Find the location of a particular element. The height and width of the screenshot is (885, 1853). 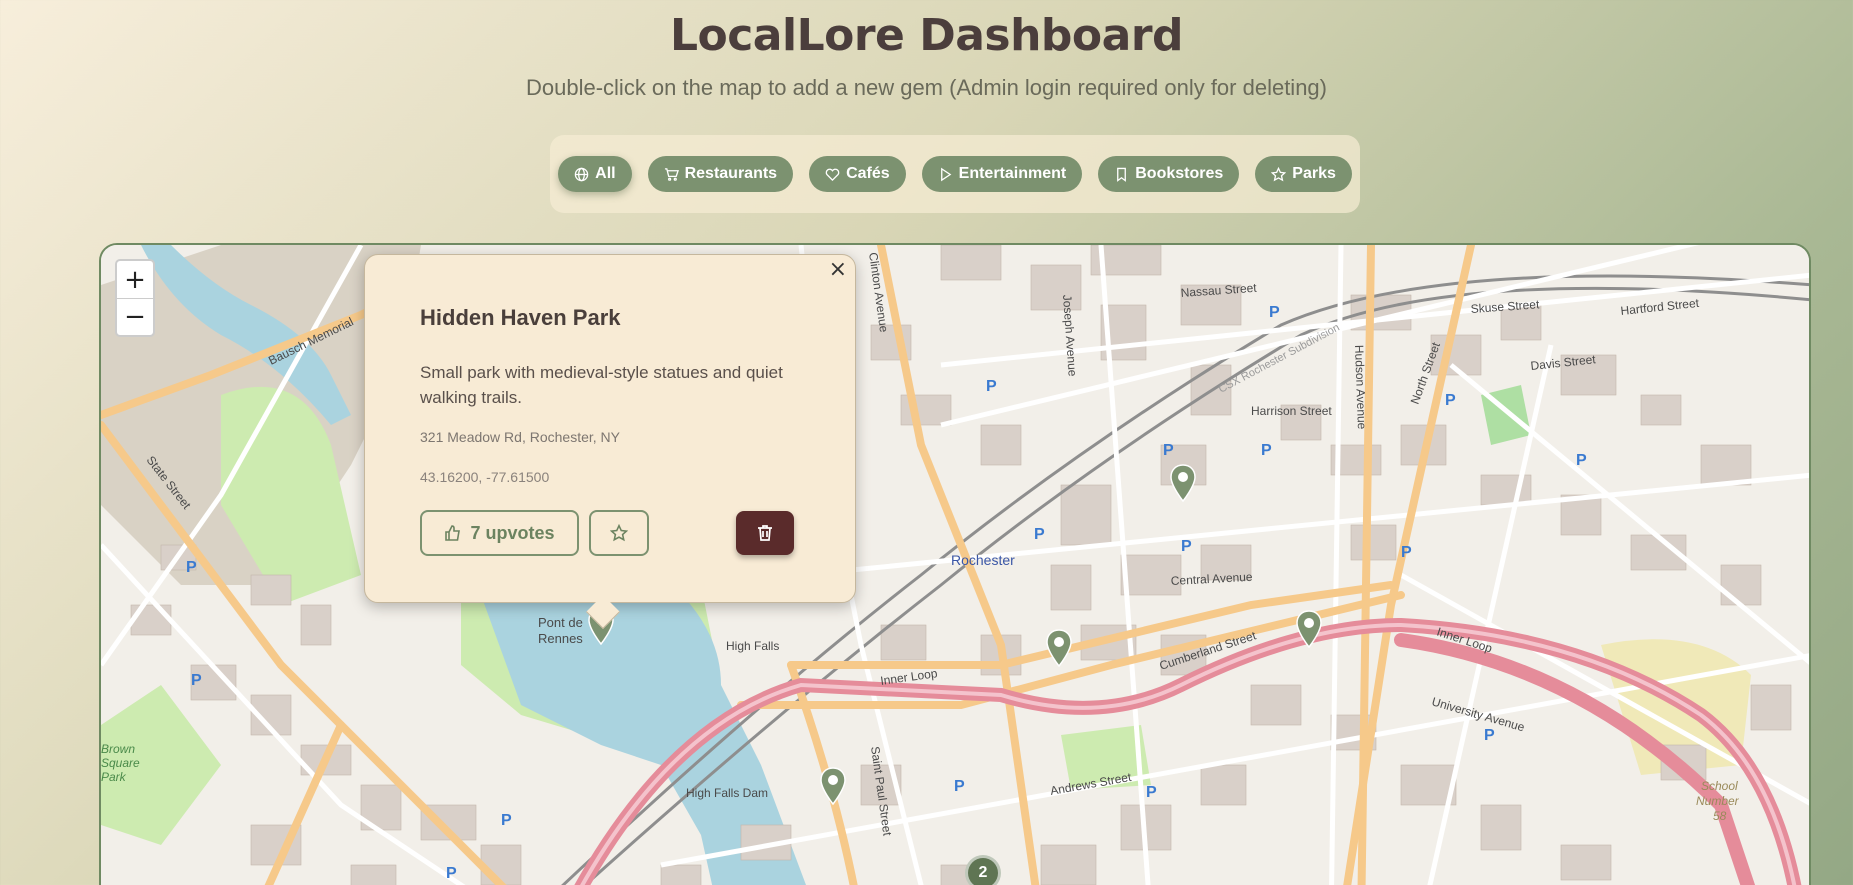

zoom-in-button: + is located at coordinates (135, 279).